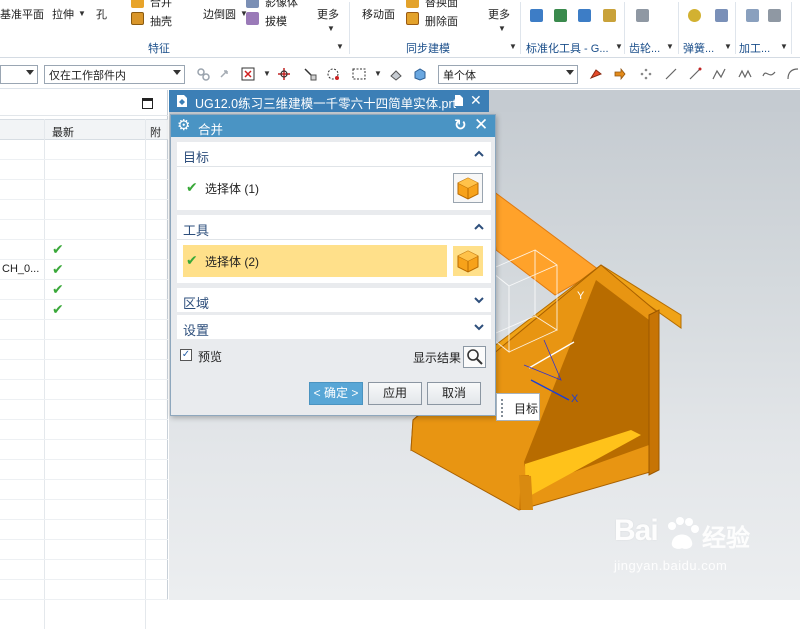 The image size is (800, 629). I want to click on tool-select-row: ✔ 选择体 (2), so click(315, 261).